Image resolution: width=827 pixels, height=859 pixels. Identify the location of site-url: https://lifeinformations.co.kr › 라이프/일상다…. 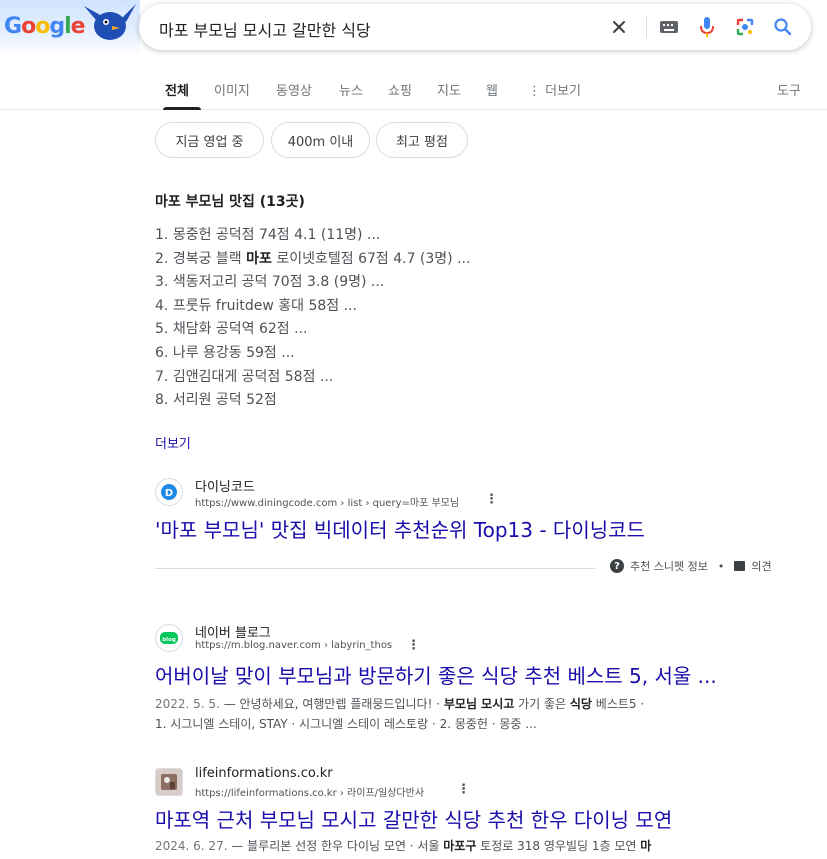
(309, 791).